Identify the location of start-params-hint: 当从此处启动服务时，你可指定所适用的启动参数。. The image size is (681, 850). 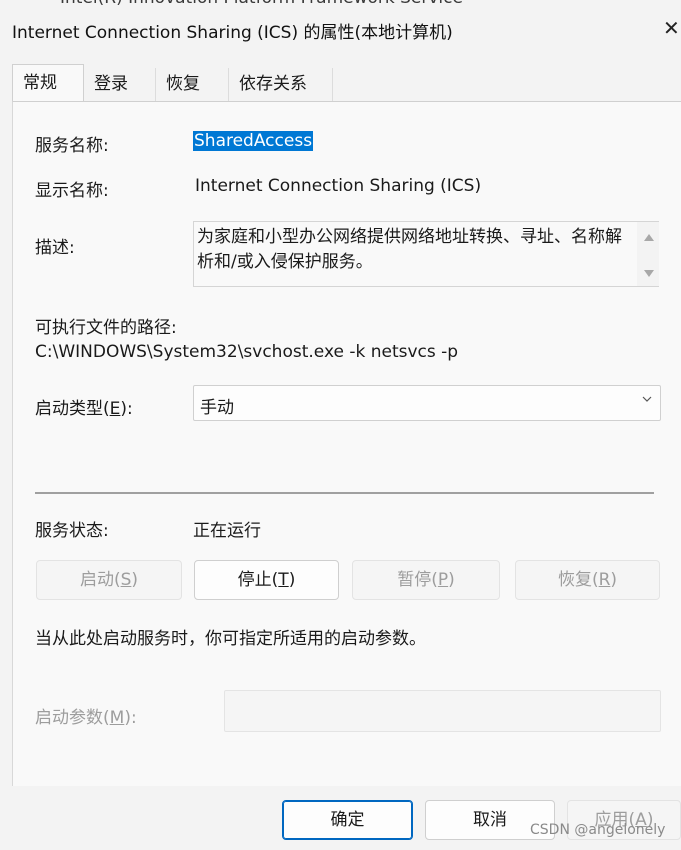
(230, 639).